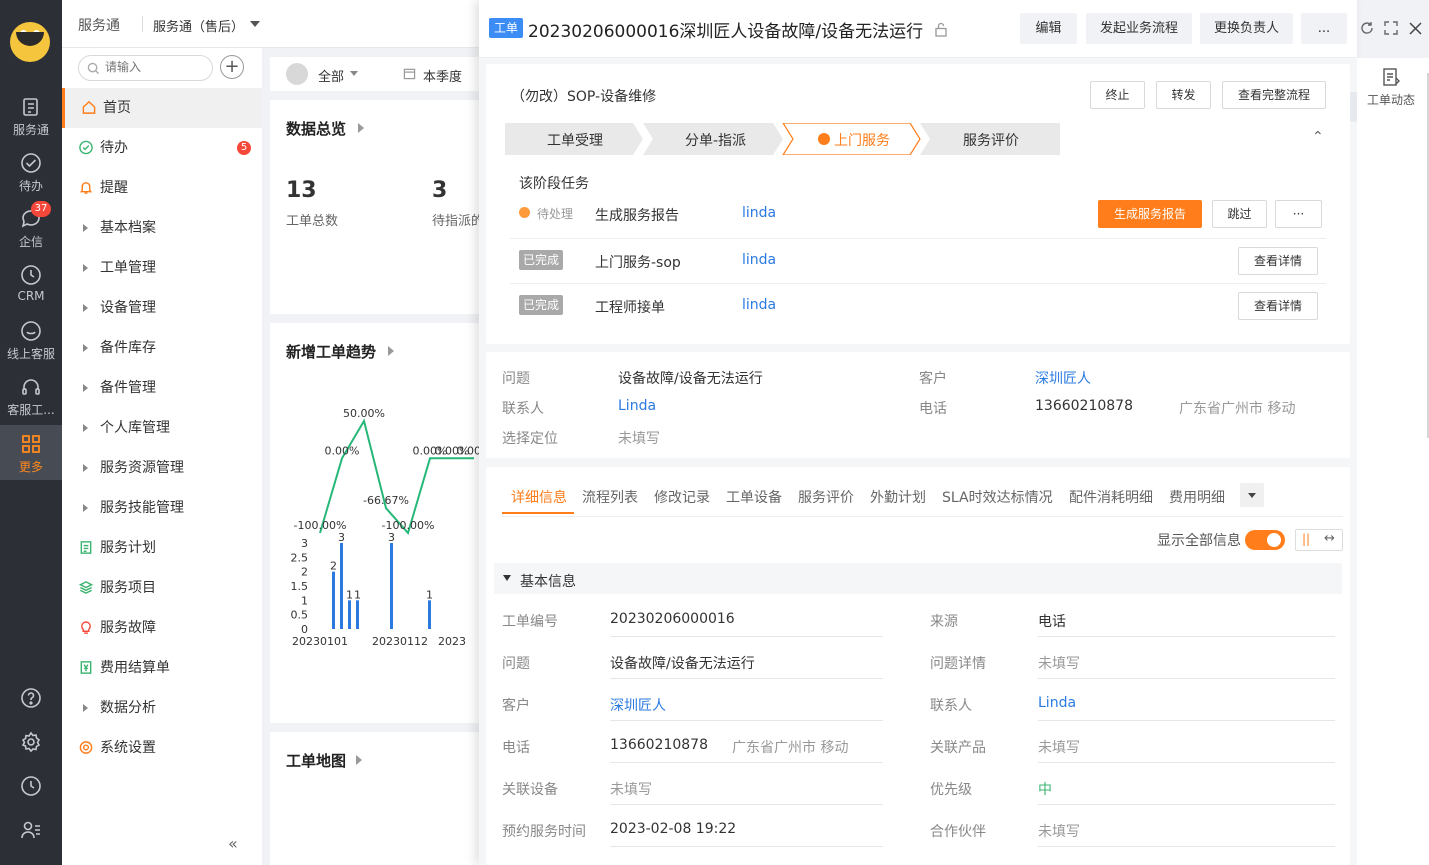 This screenshot has width=1429, height=865. I want to click on collapse-sidebar-button: «, so click(233, 843).